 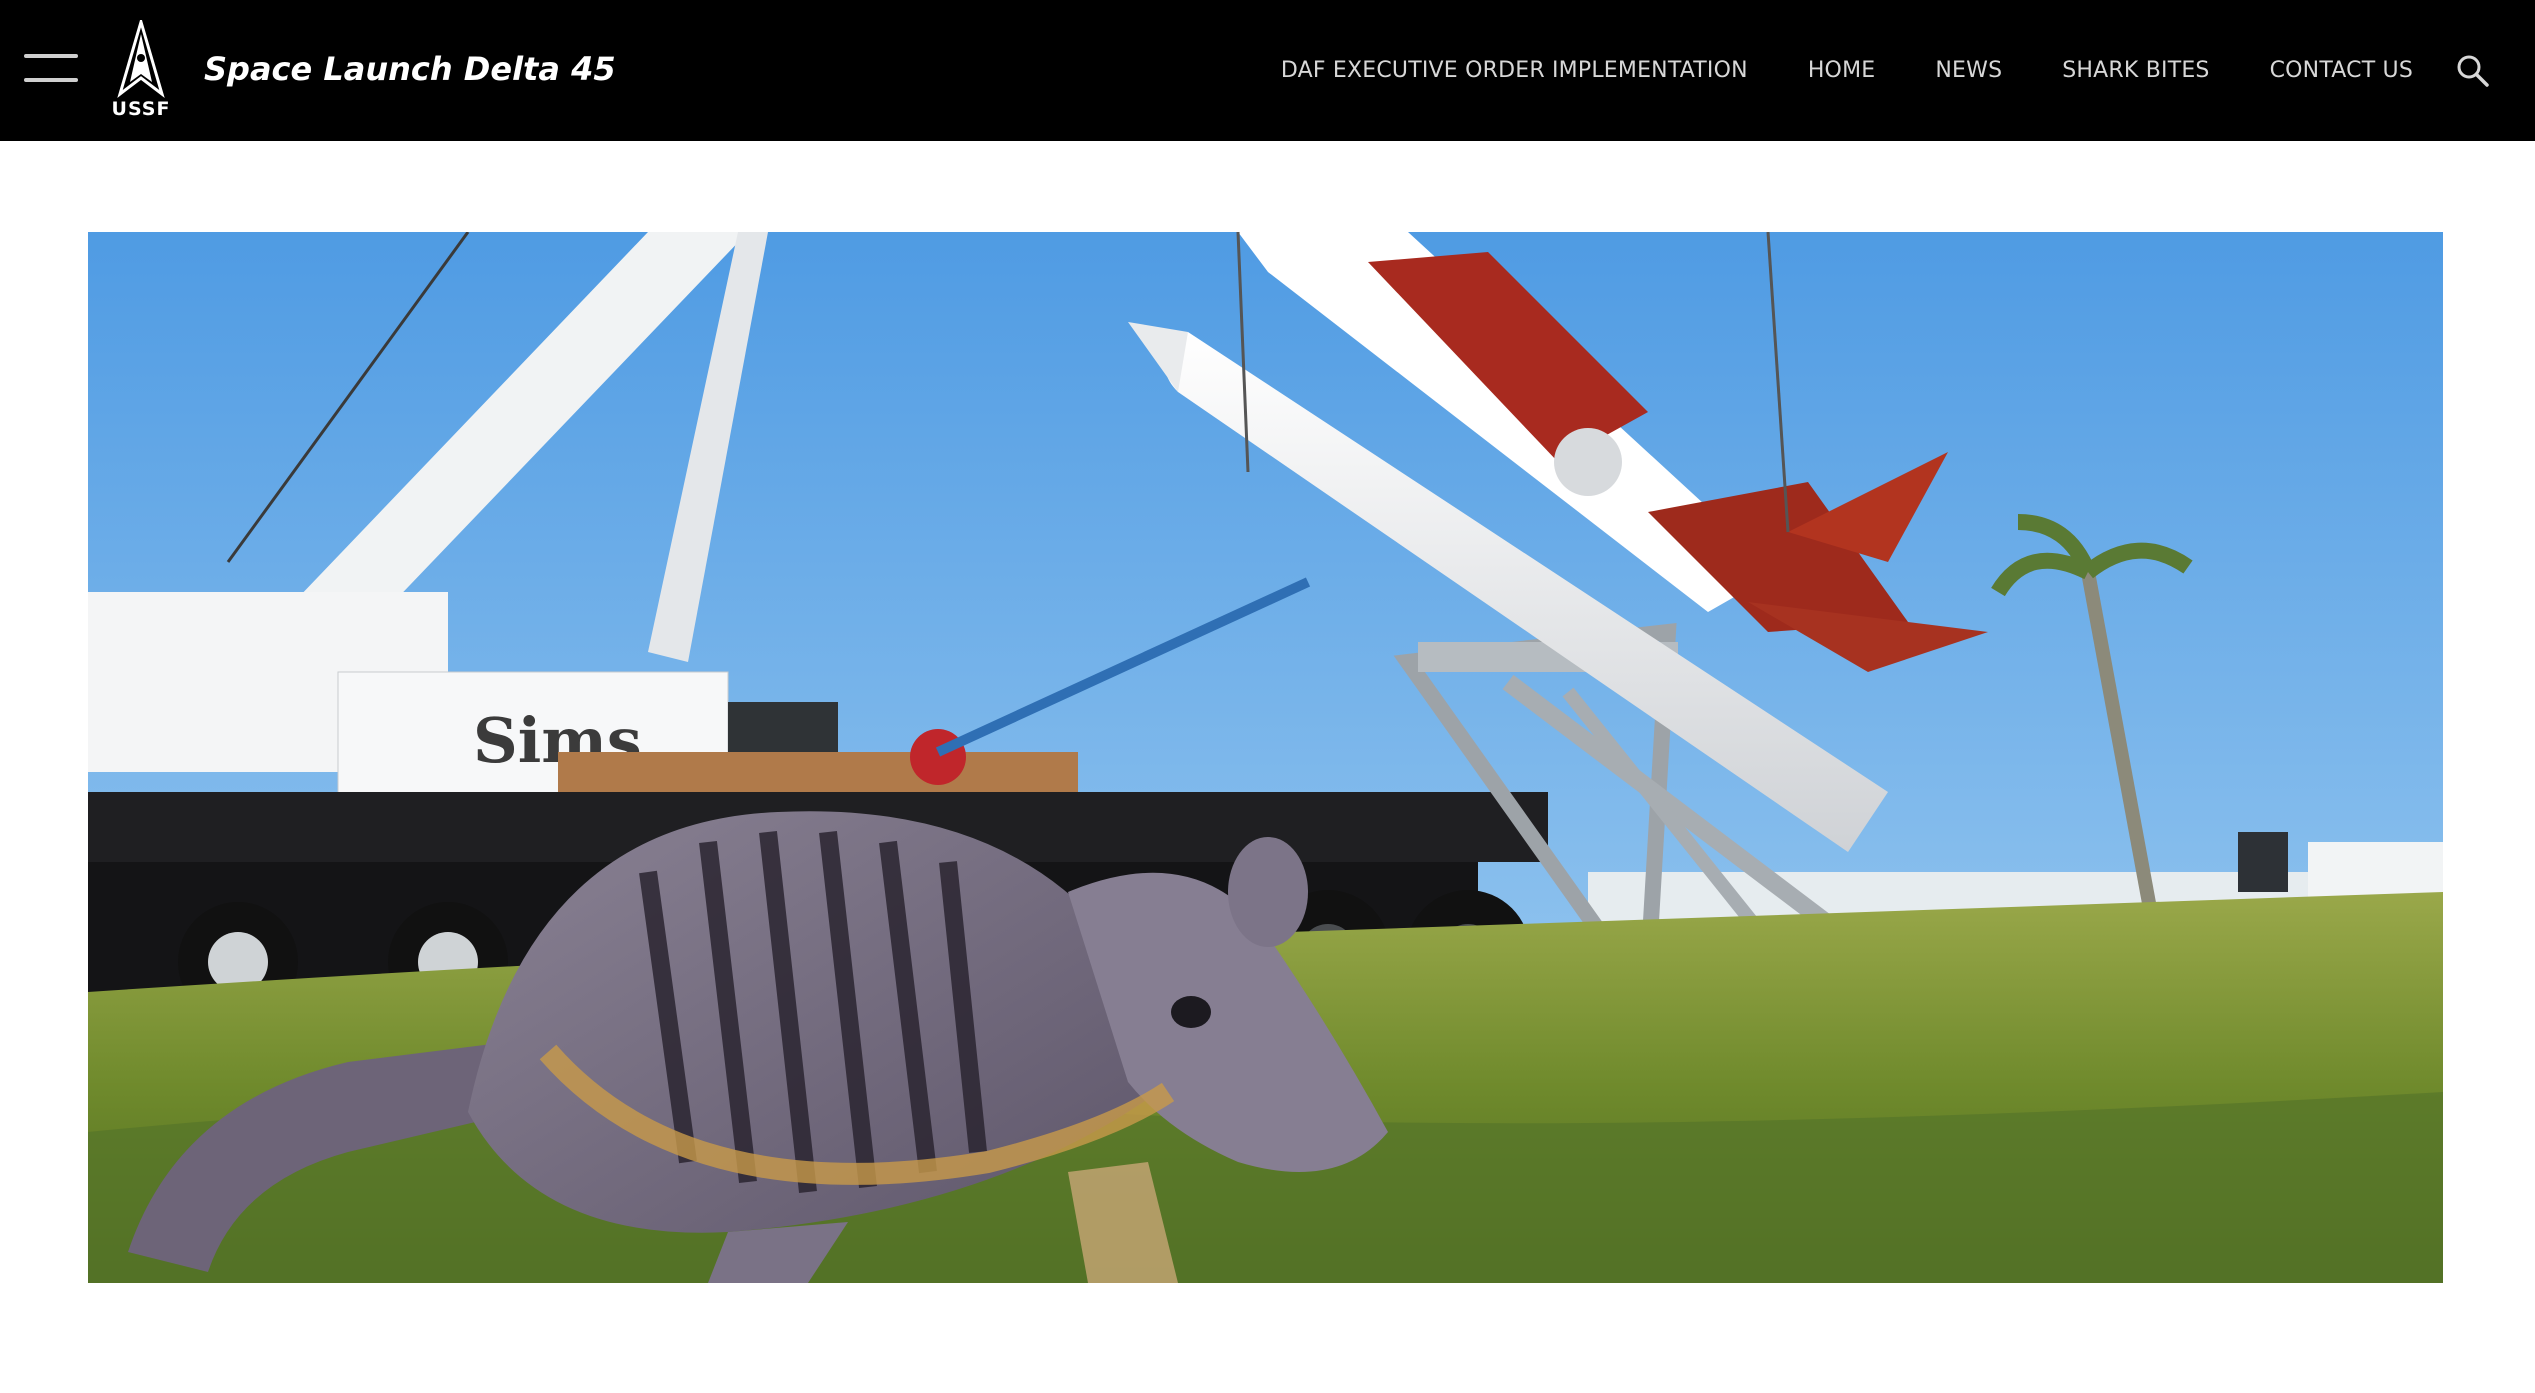 I want to click on ussf-logo: USSF, so click(x=141, y=70).